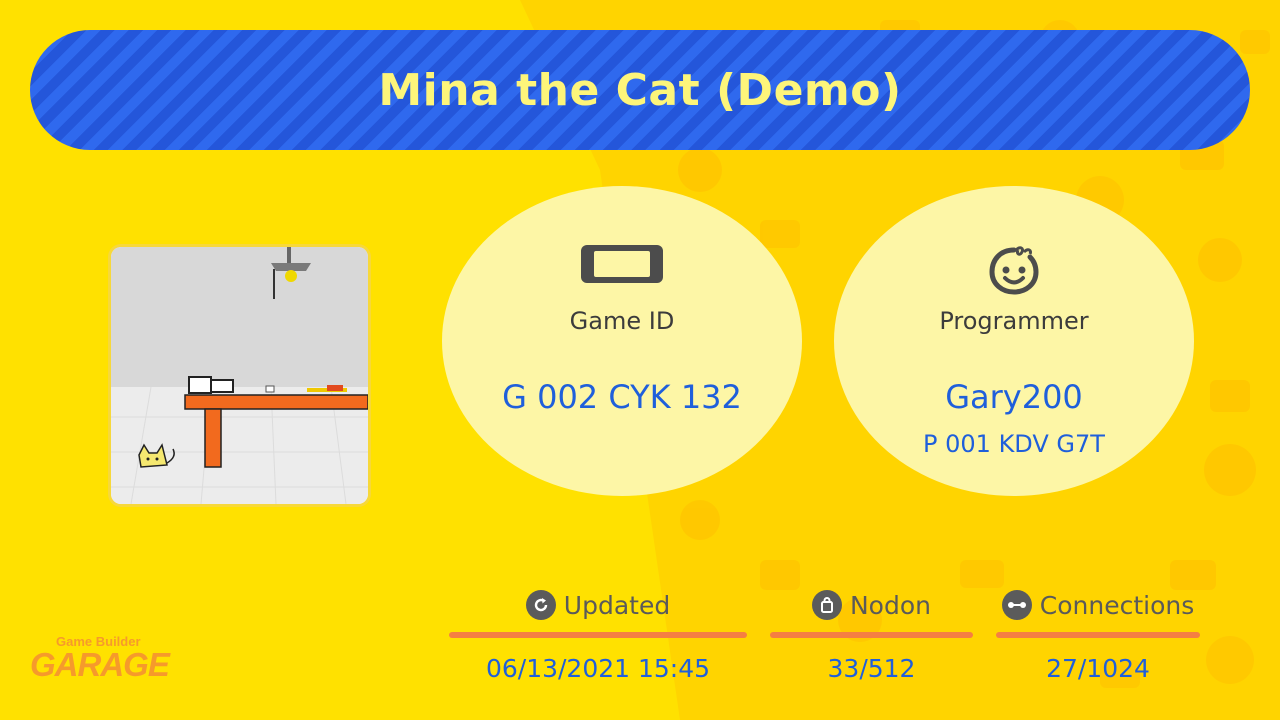 The height and width of the screenshot is (720, 1280). Describe the element at coordinates (1016, 605) in the screenshot. I see `connection-icon` at that location.